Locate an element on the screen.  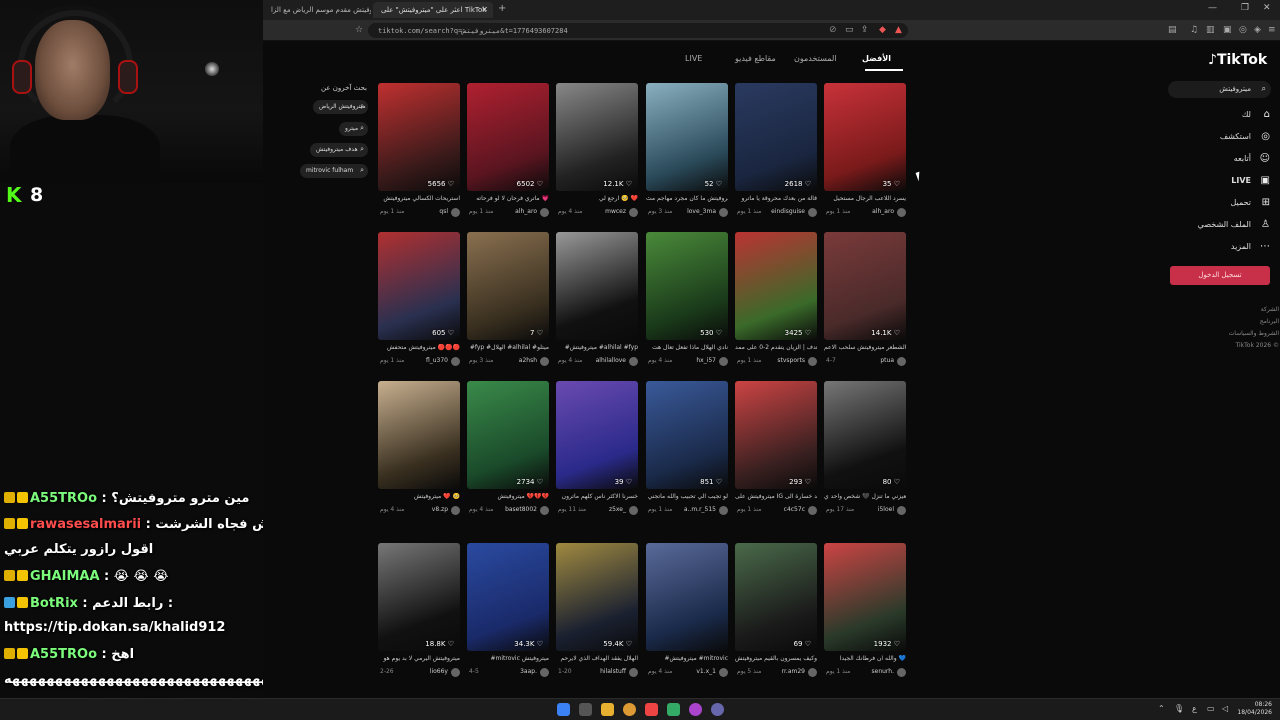
video-username: hx_i57 is located at coordinates (706, 360).